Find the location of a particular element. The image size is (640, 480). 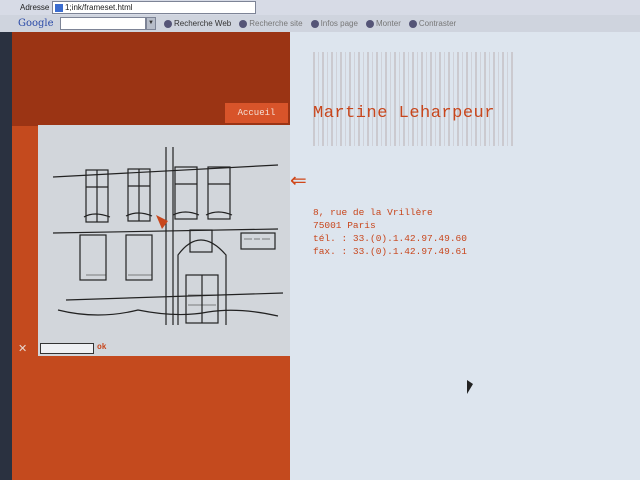

highlight-label: Contraster is located at coordinates (437, 23).